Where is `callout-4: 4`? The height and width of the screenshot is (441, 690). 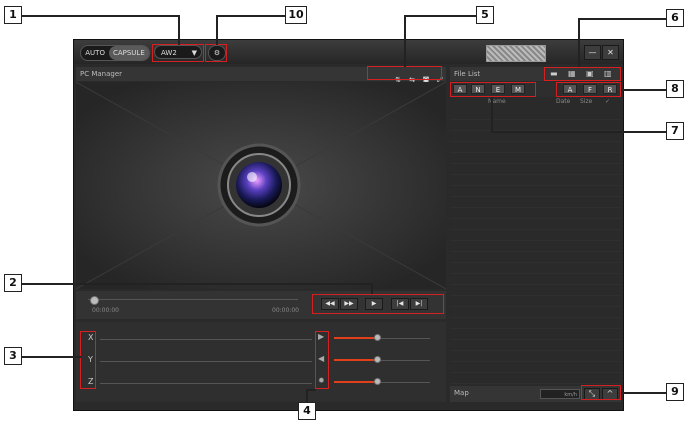 callout-4: 4 is located at coordinates (307, 411).